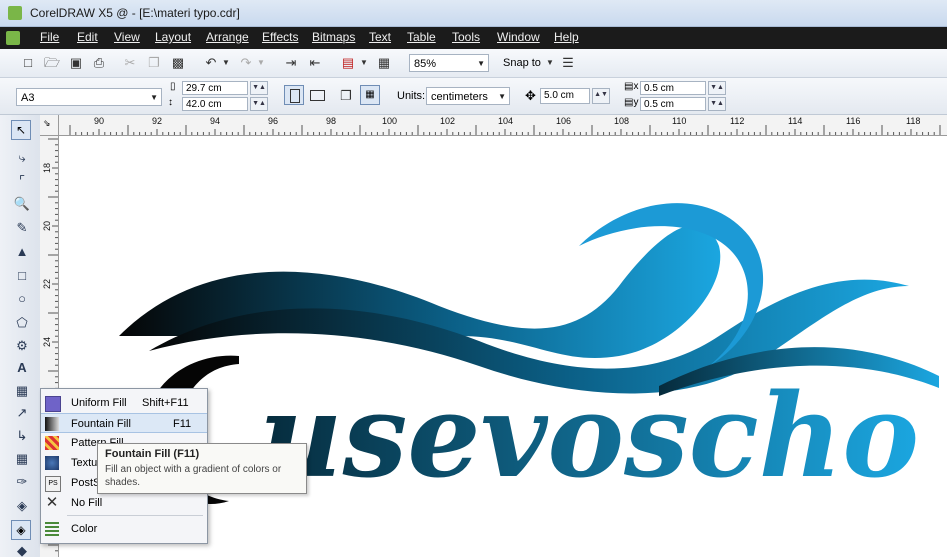  Describe the element at coordinates (317, 95) in the screenshot. I see `landscape-button` at that location.